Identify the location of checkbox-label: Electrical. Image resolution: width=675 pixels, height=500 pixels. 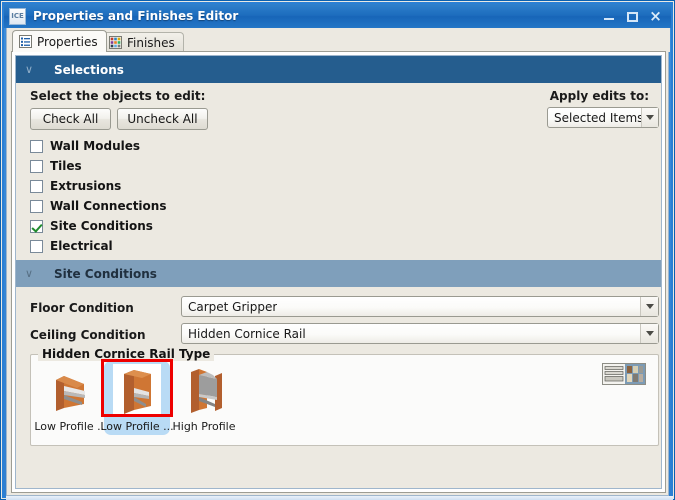
(81, 246).